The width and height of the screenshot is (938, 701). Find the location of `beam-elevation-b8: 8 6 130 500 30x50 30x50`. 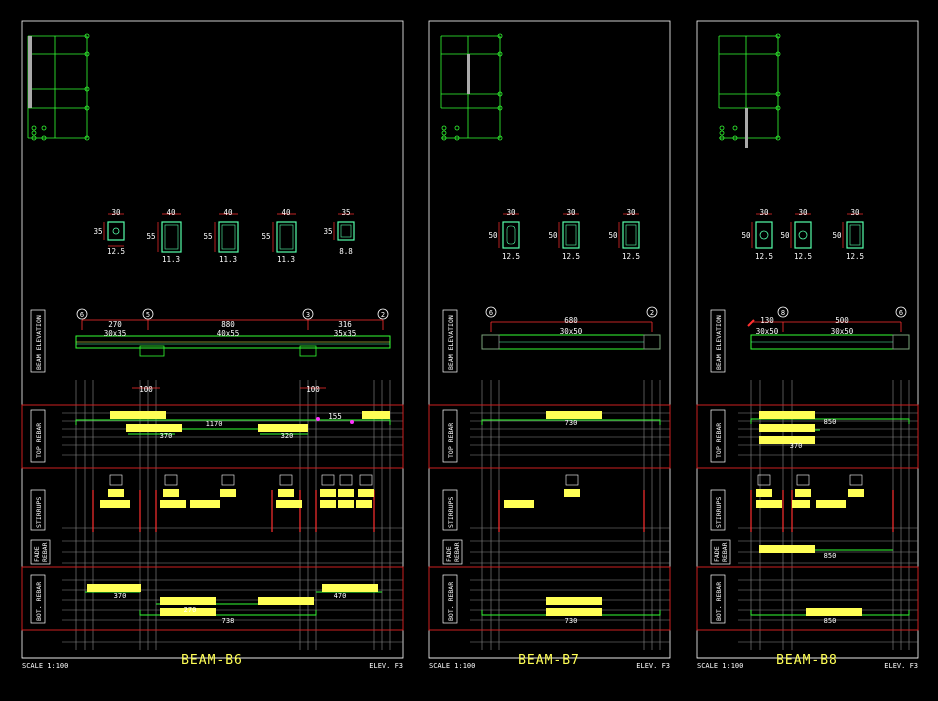

beam-elevation-b8: 8 6 130 500 30x50 30x50 is located at coordinates (828, 328).